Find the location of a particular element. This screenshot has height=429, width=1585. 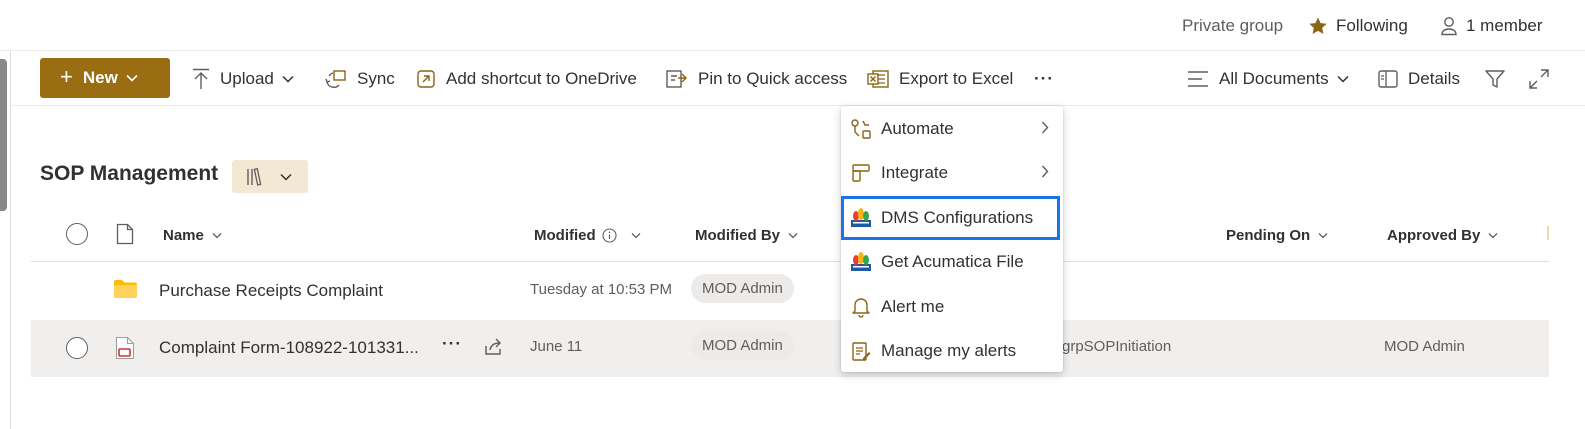

group-header-bar: Private group Following 1 member is located at coordinates (792, 25).